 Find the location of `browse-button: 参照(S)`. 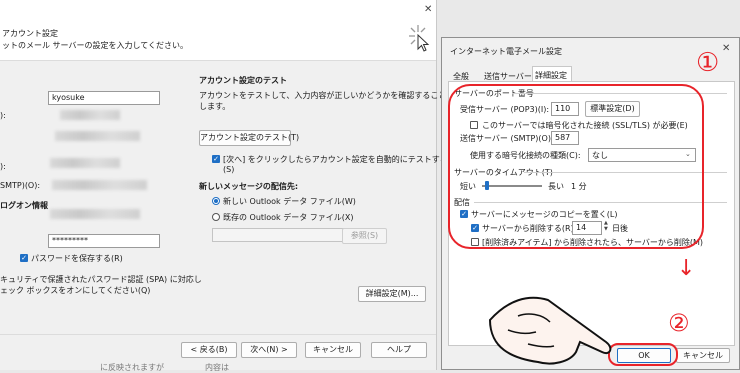

browse-button: 参照(S) is located at coordinates (364, 236).